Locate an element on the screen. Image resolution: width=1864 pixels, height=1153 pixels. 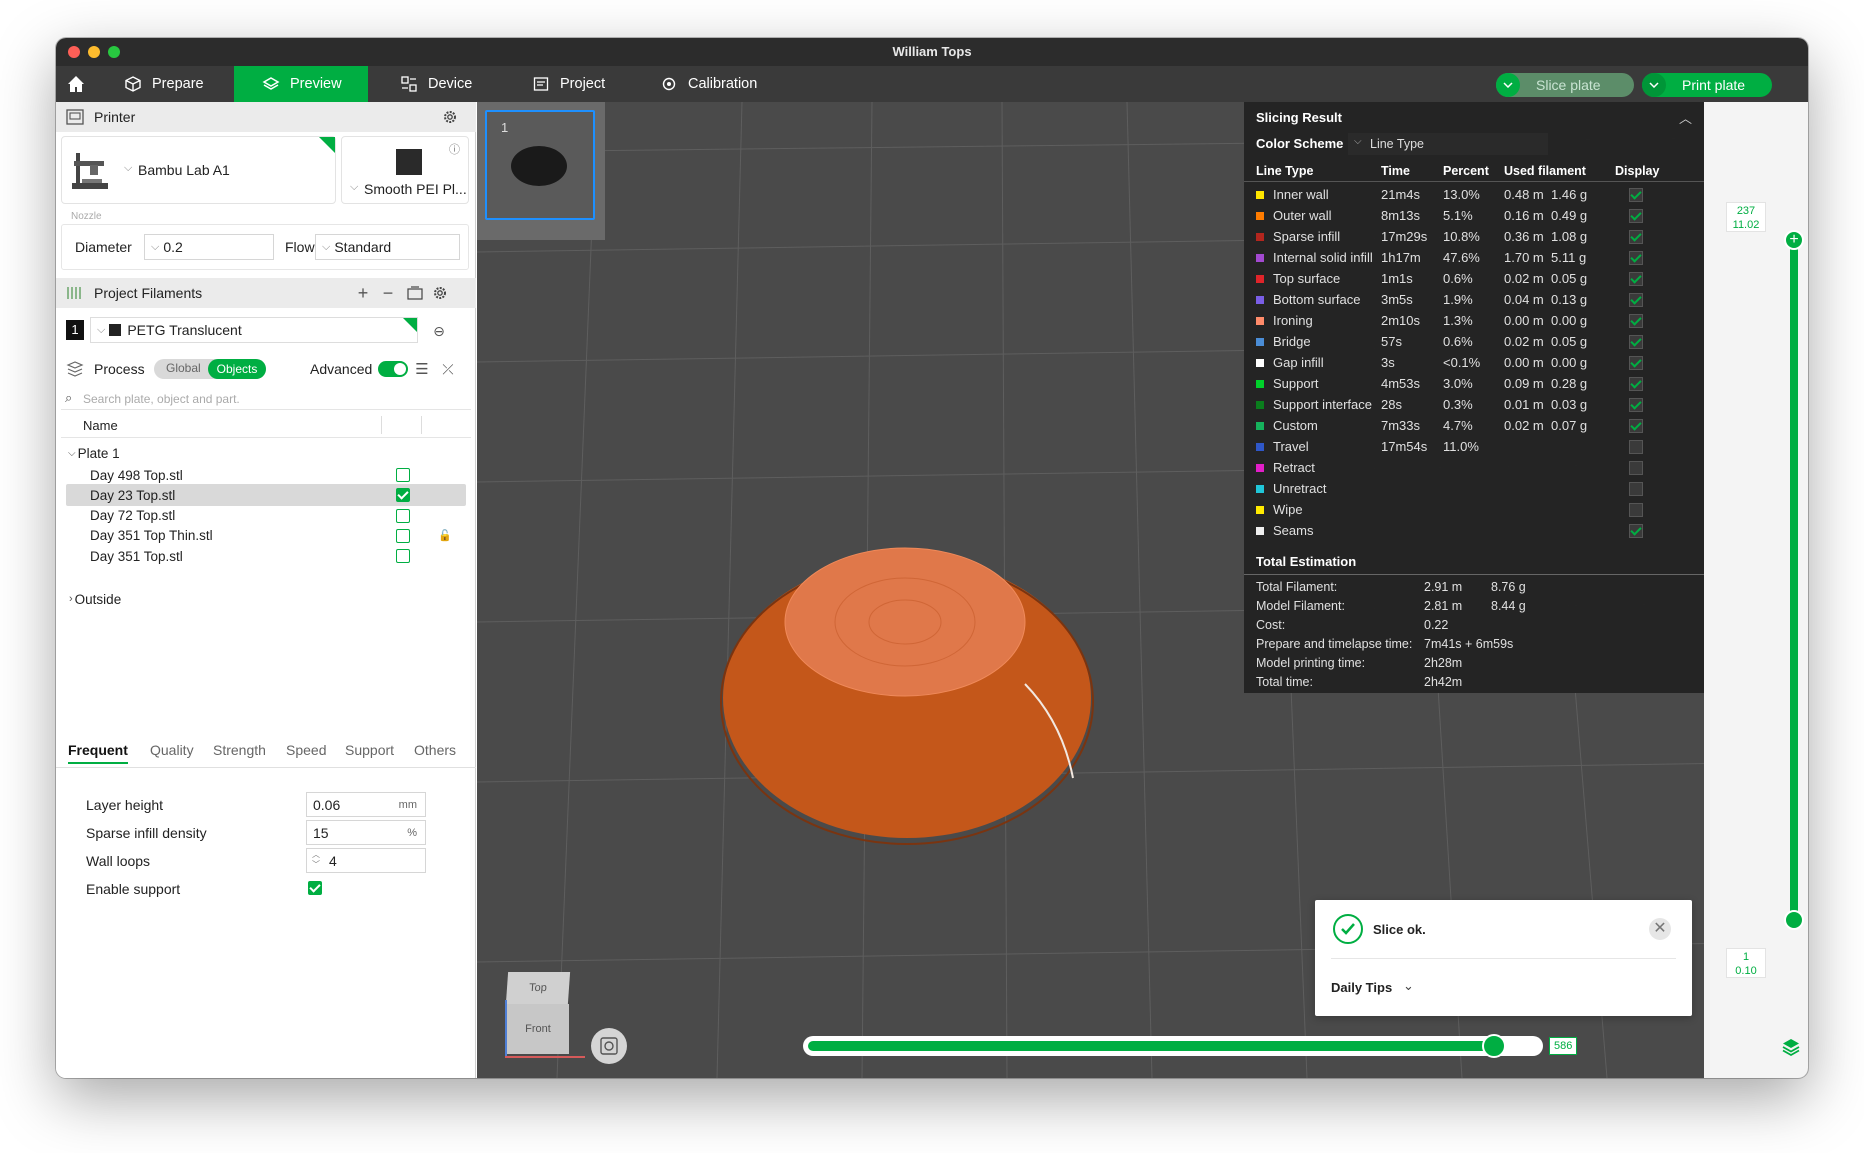
printer-settings-gear-icon is located at coordinates (450, 117).